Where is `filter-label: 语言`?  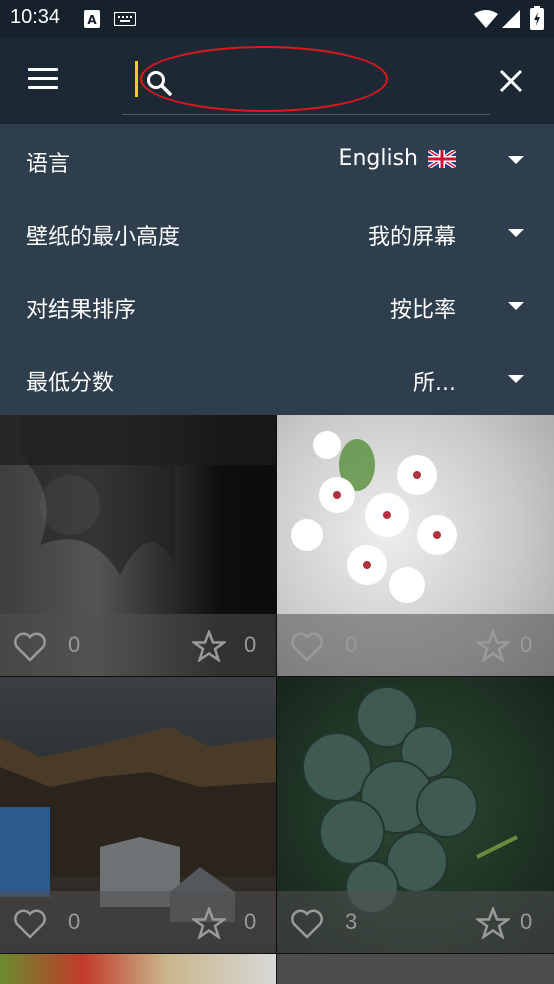 filter-label: 语言 is located at coordinates (48, 164).